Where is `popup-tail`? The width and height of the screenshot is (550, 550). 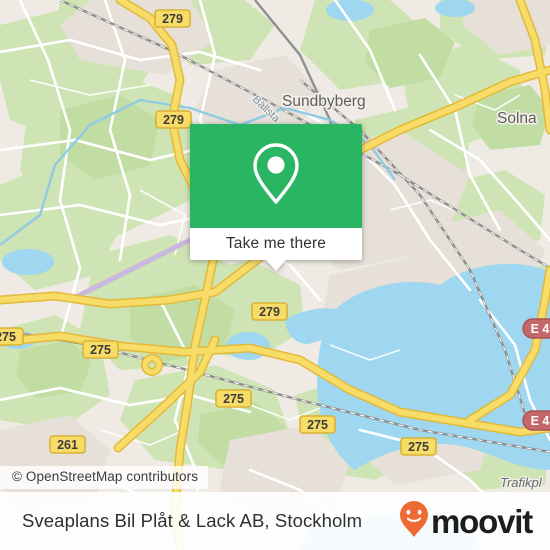
popup-tail is located at coordinates (276, 265).